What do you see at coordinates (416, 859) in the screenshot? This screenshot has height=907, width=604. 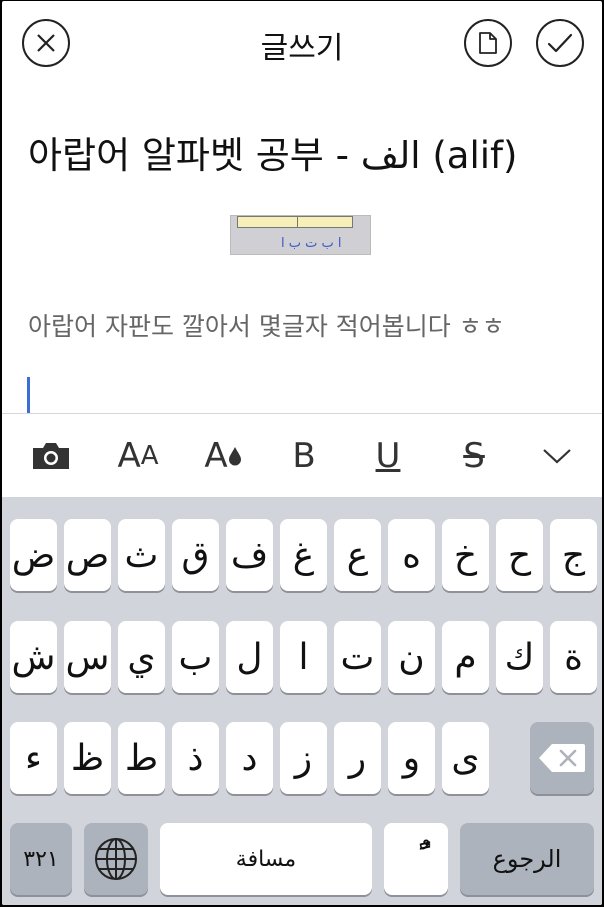 I see `diacritics-key: ًٌ` at bounding box center [416, 859].